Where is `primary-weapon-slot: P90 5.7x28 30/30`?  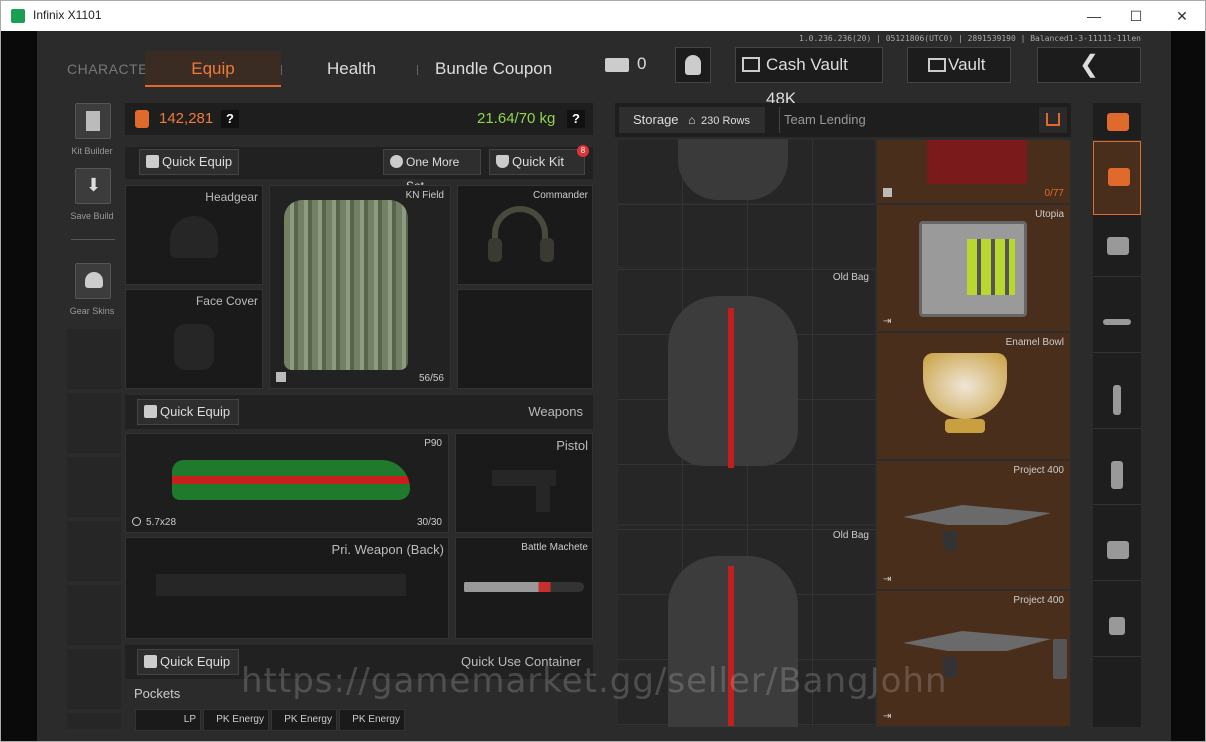 primary-weapon-slot: P90 5.7x28 30/30 is located at coordinates (287, 483).